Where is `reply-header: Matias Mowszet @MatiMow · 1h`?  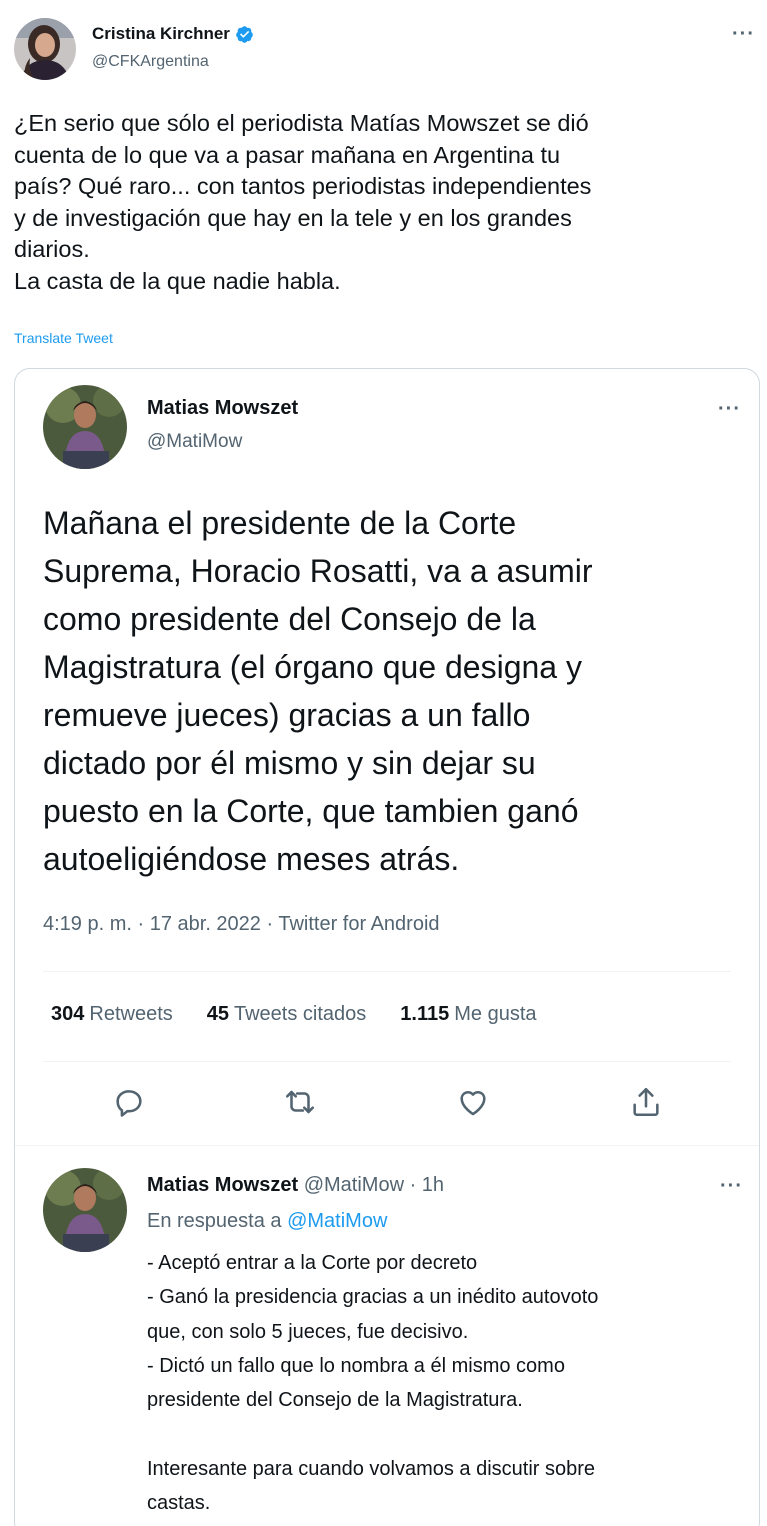 reply-header: Matias Mowszet @MatiMow · 1h is located at coordinates (295, 1185).